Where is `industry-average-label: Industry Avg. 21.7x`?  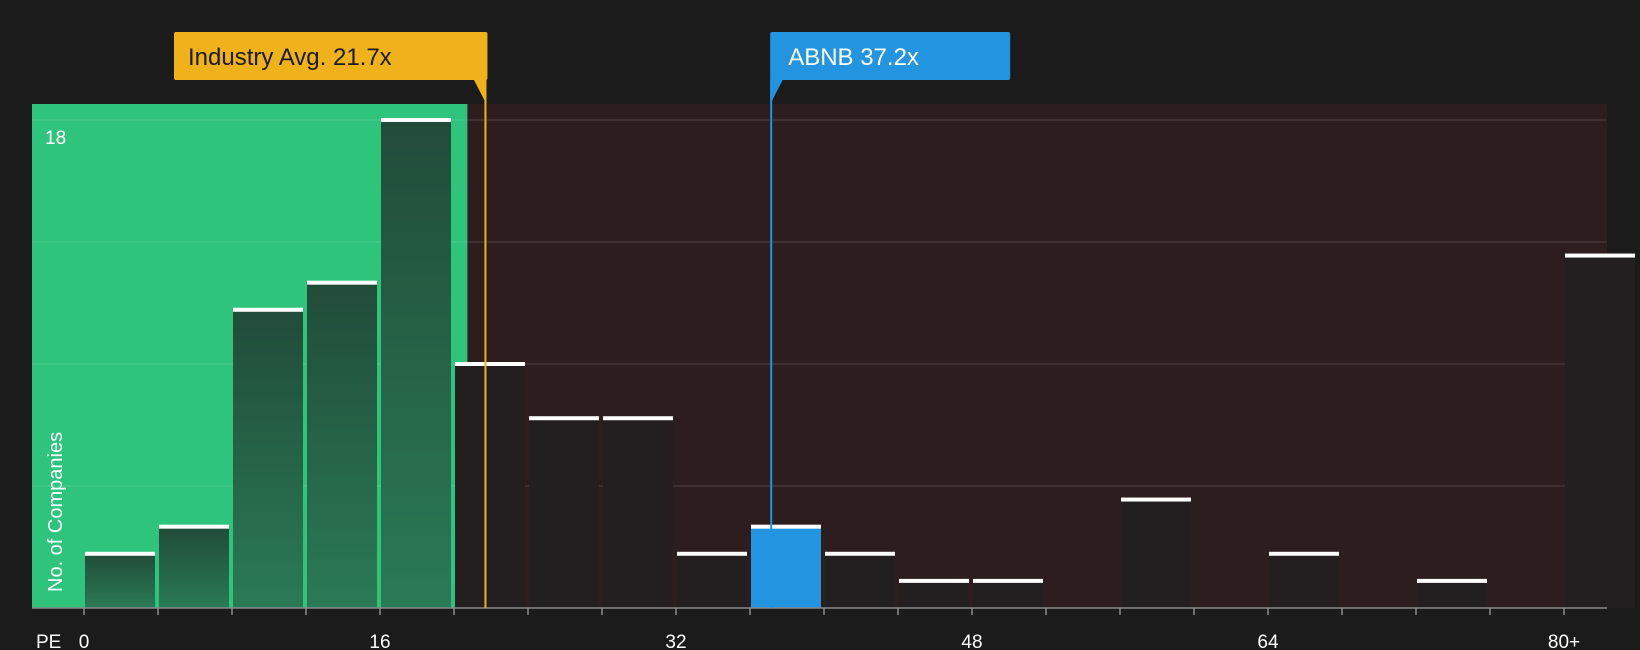 industry-average-label: Industry Avg. 21.7x is located at coordinates (290, 57).